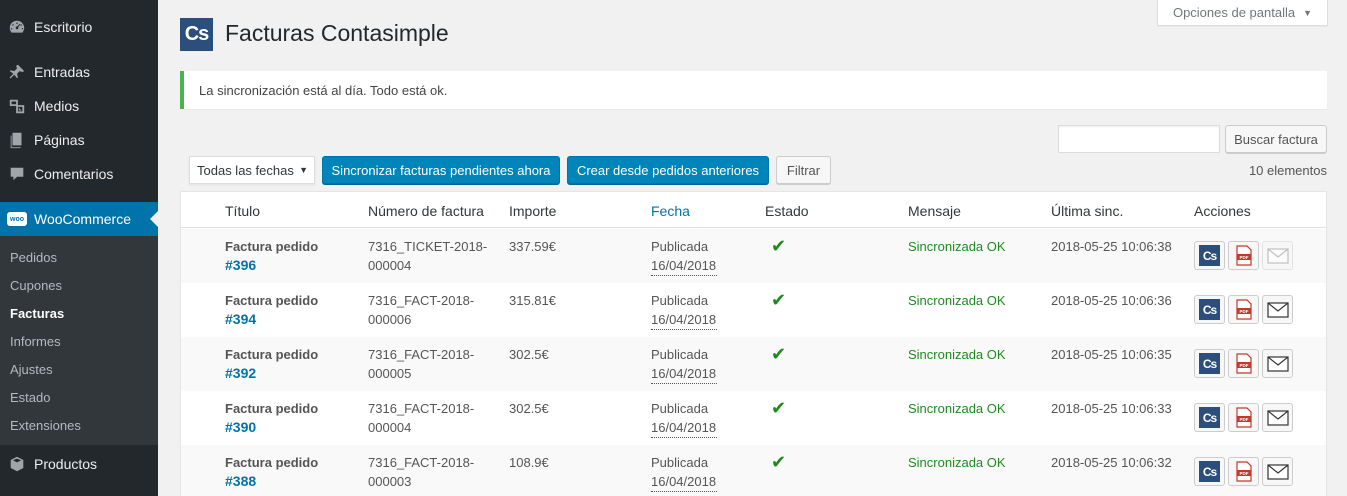 The image size is (1347, 496). What do you see at coordinates (36, 285) in the screenshot?
I see `submenu-cupones: Cupones` at bounding box center [36, 285].